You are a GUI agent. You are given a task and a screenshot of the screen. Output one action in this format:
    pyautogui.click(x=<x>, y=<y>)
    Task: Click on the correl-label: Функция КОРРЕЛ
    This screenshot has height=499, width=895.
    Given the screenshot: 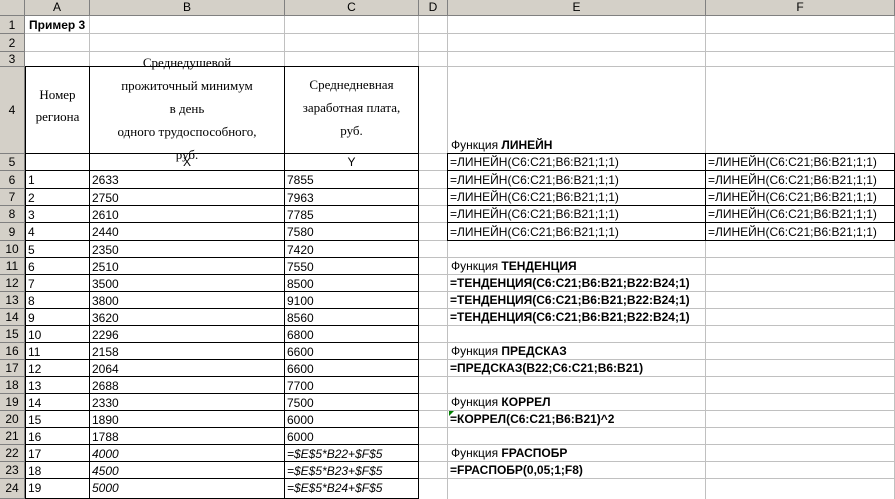 What is the action you would take?
    pyautogui.click(x=500, y=402)
    